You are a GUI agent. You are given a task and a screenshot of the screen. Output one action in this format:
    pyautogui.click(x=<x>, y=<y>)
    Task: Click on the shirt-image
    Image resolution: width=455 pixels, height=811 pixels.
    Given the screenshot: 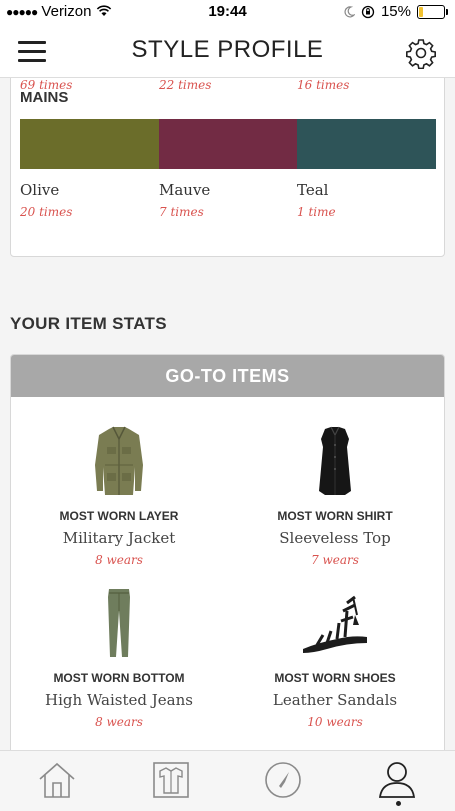 What is the action you would take?
    pyautogui.click(x=335, y=460)
    